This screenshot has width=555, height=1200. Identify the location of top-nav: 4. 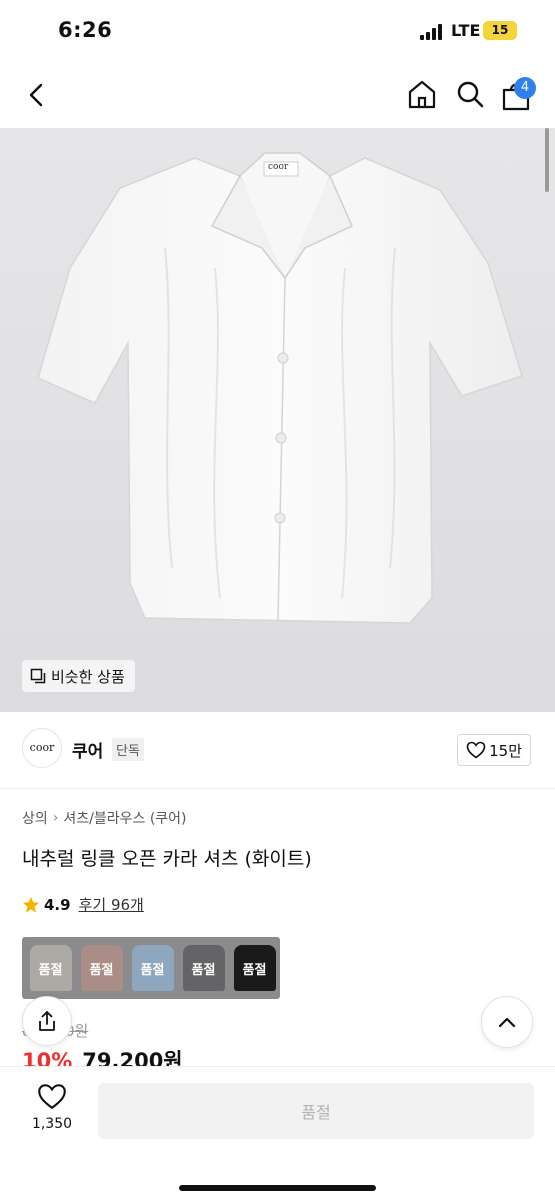
(277, 95).